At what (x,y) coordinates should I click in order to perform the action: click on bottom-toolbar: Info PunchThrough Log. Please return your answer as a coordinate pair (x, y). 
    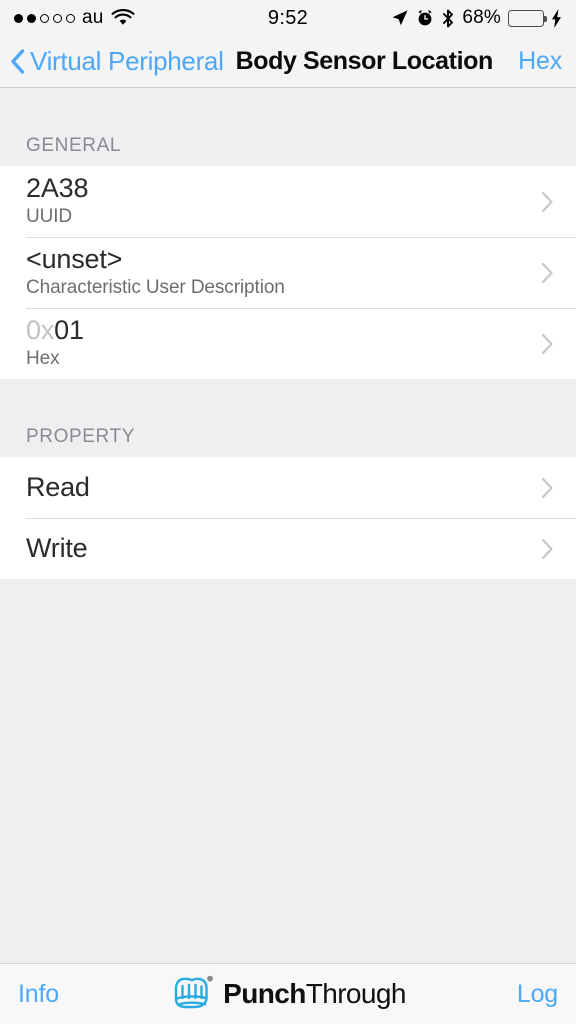
    Looking at the image, I should click on (288, 993).